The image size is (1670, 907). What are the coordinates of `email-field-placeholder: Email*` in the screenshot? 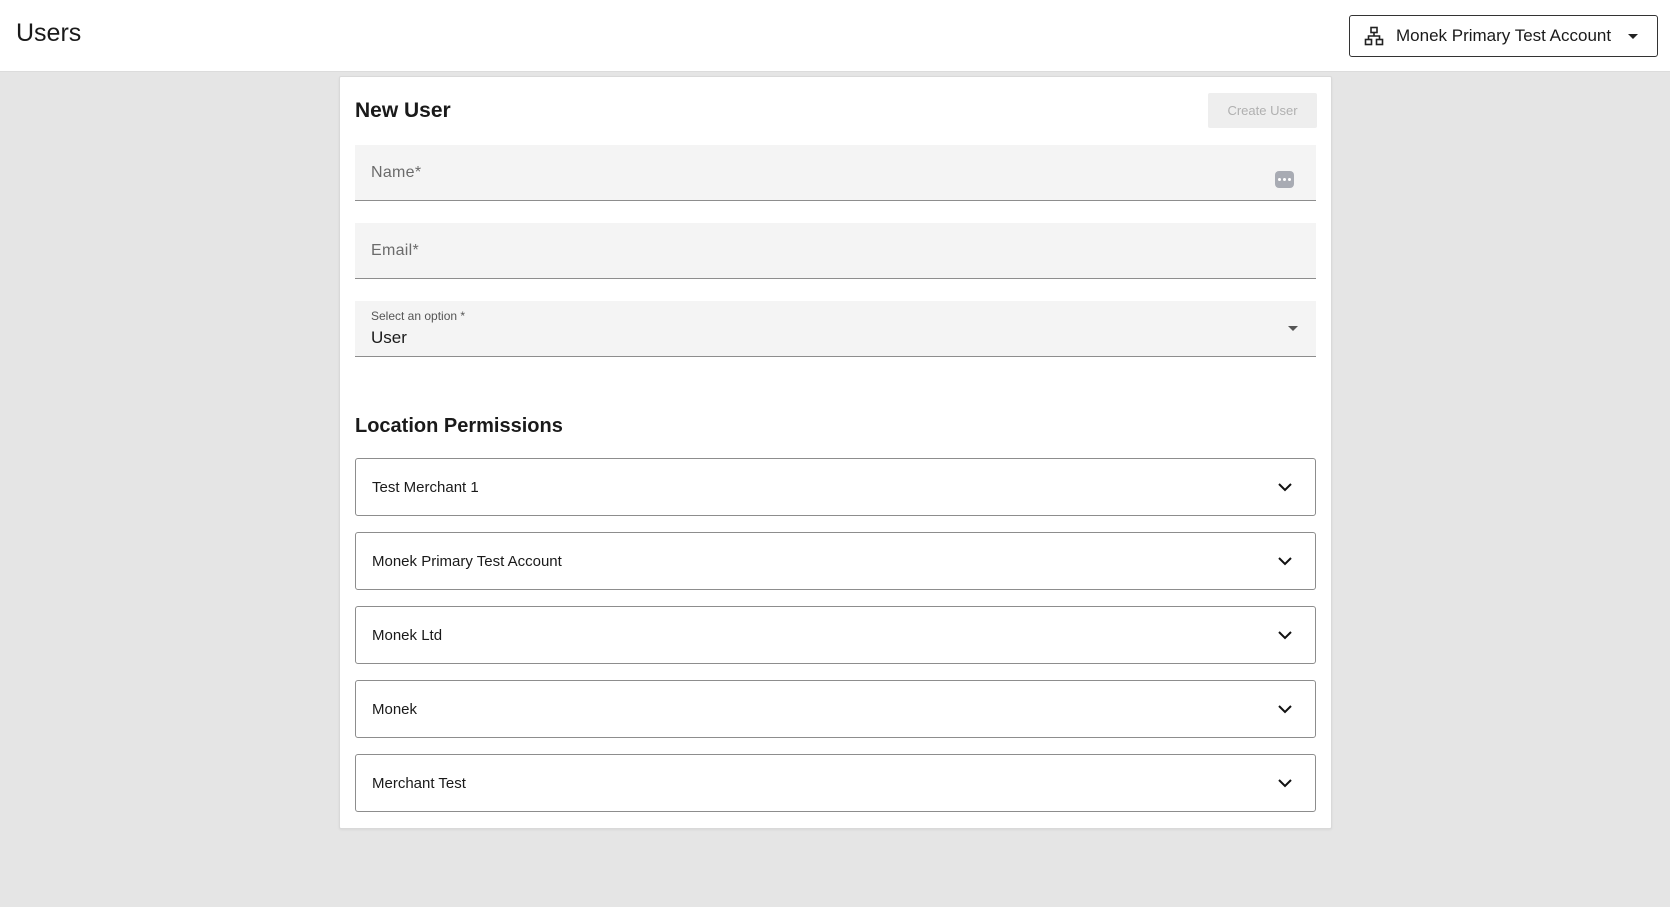 It's located at (395, 250).